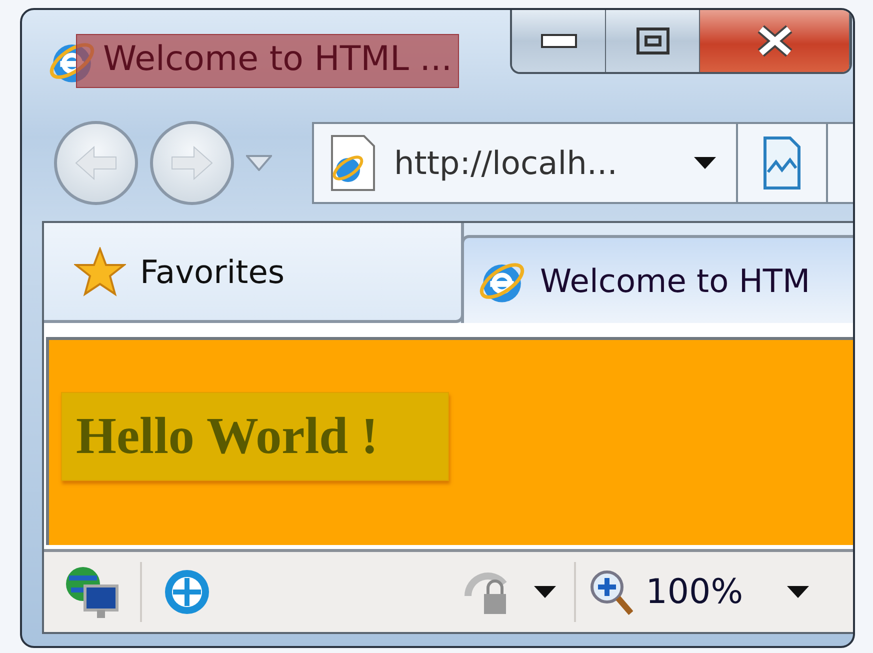 This screenshot has width=873, height=653. I want to click on page-heading: Hello World !, so click(255, 436).